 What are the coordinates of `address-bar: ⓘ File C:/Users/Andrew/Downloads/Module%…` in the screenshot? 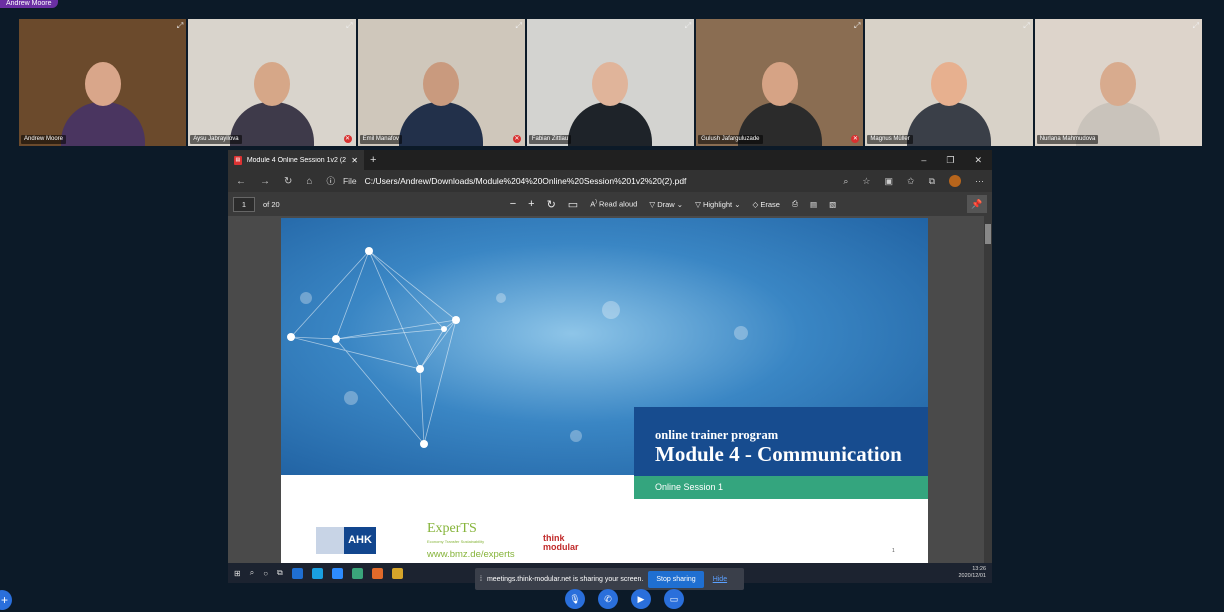 It's located at (506, 181).